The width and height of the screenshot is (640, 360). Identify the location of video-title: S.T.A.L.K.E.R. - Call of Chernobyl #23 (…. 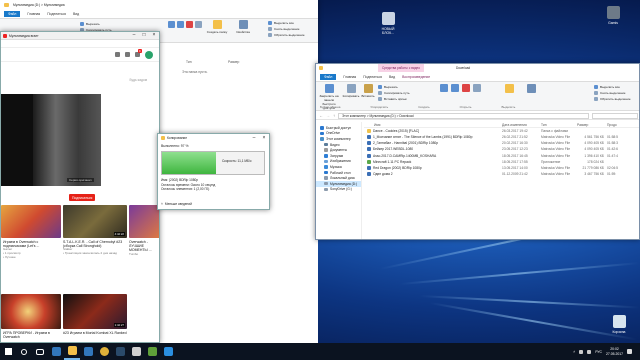
(95, 244).